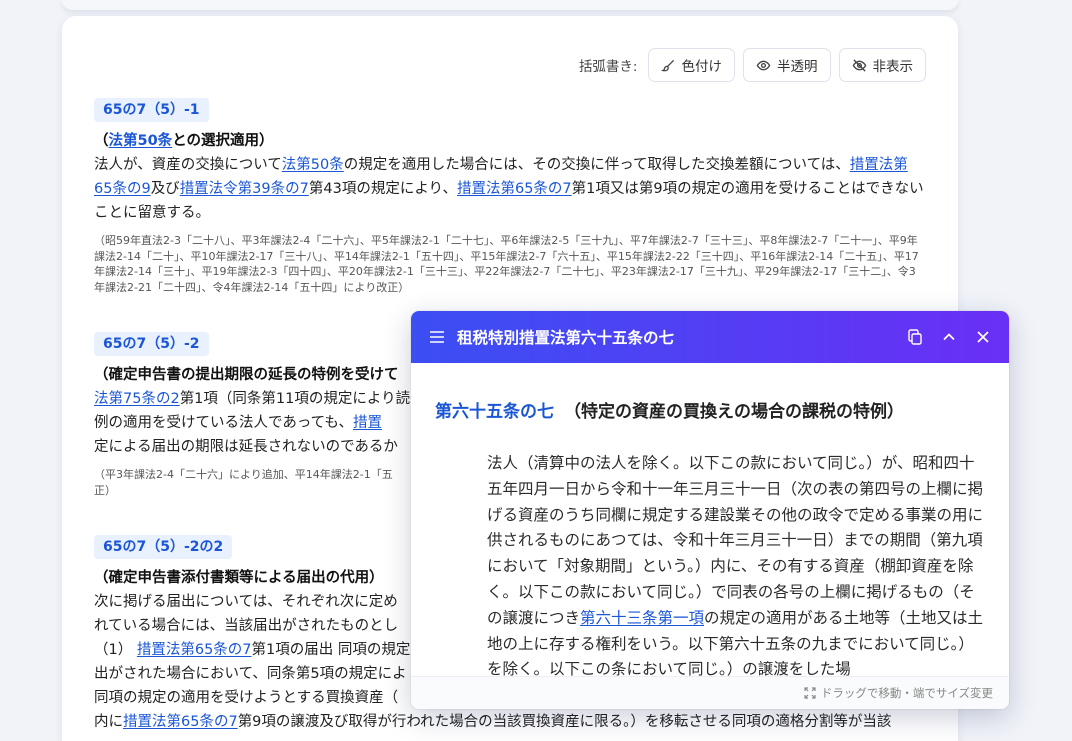  I want to click on body-text: 内に, so click(108, 722).